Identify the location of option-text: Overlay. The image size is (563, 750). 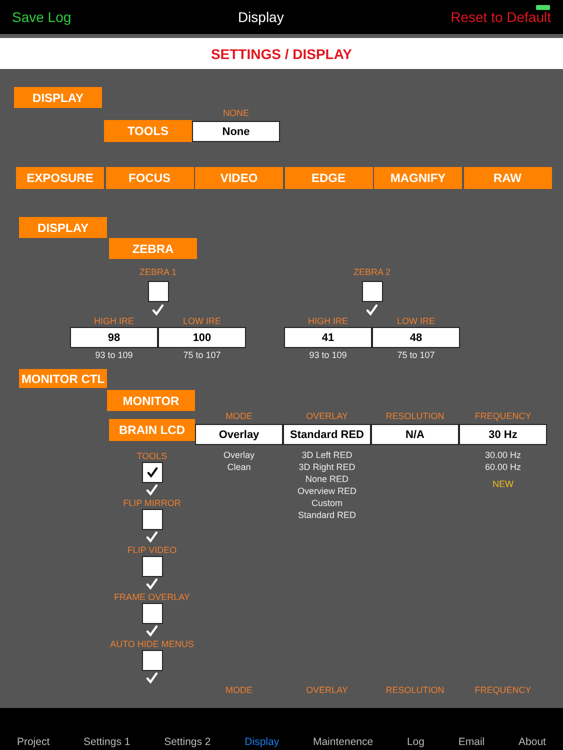
(238, 455).